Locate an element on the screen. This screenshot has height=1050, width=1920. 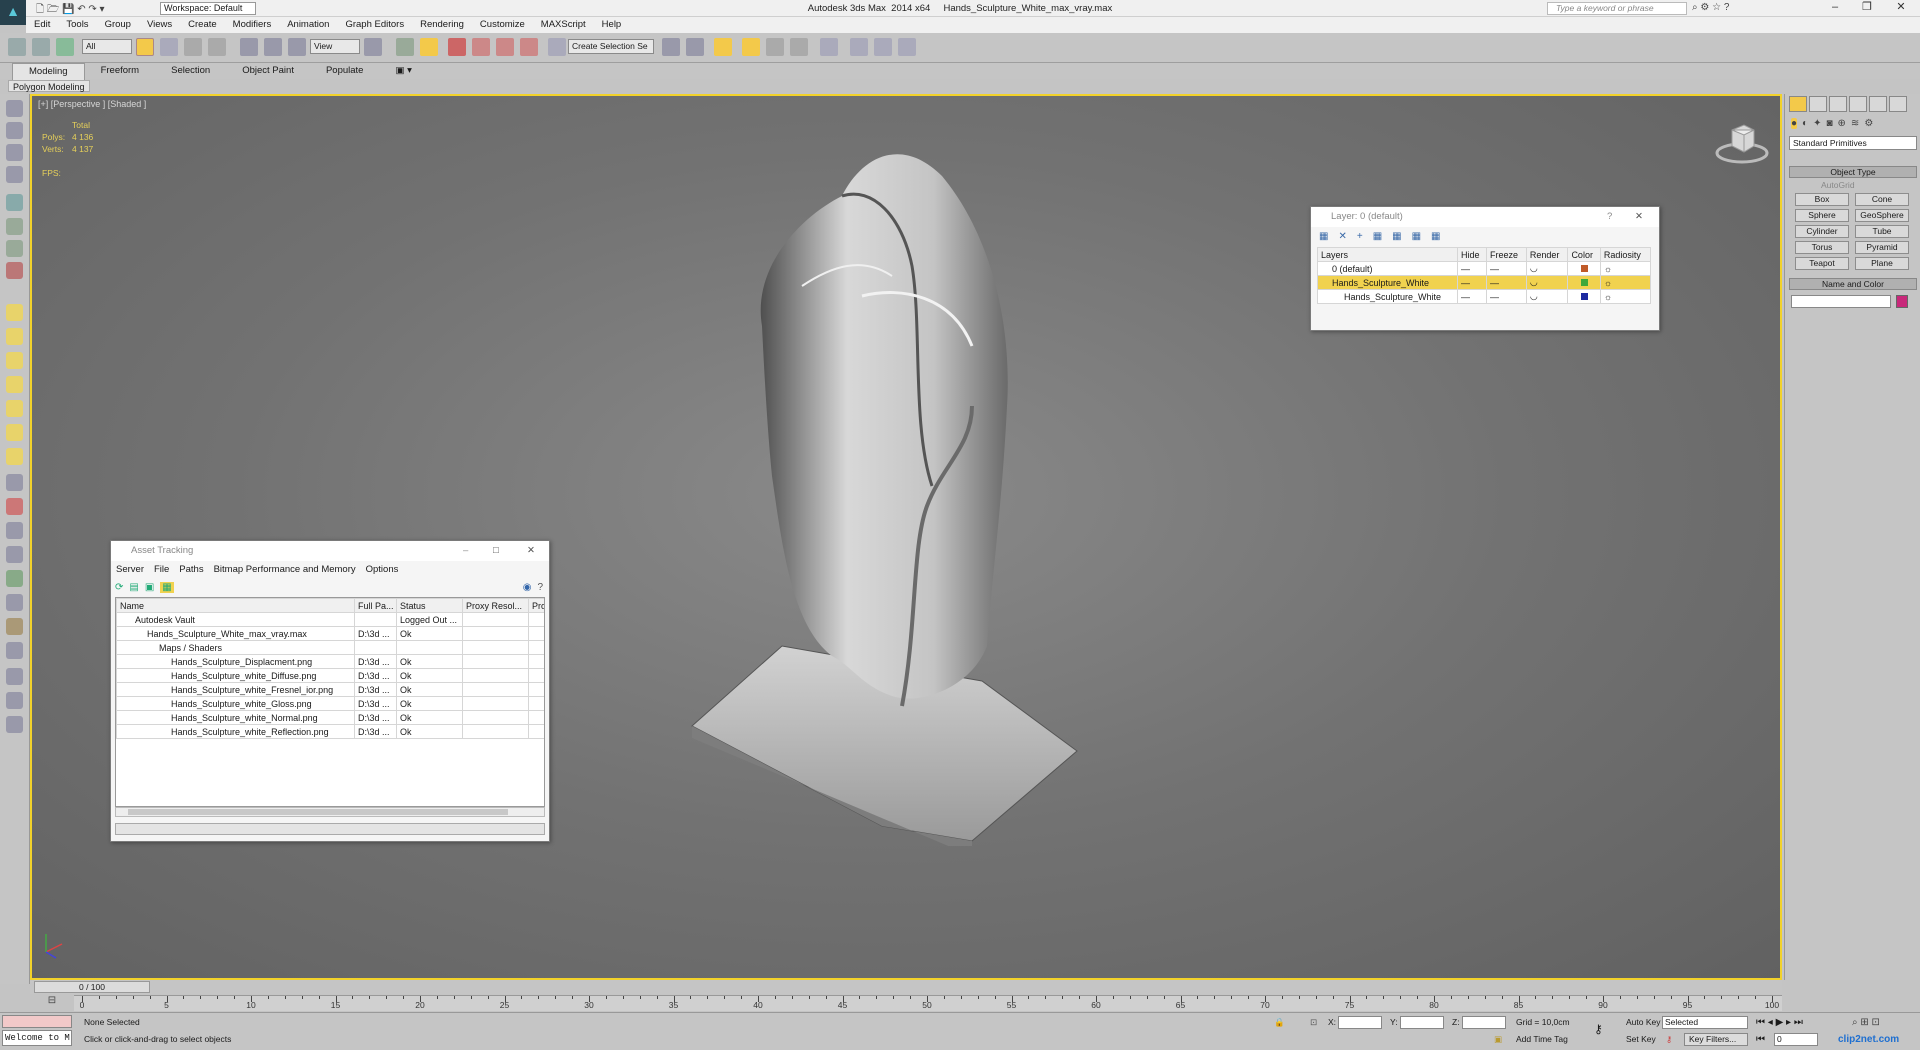
object-name-input is located at coordinates (1841, 301).